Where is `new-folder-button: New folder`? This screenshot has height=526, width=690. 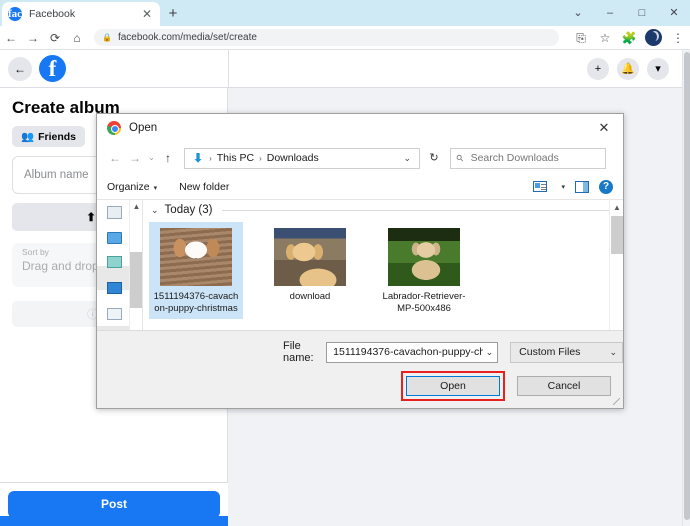
new-folder-button: New folder is located at coordinates (204, 187).